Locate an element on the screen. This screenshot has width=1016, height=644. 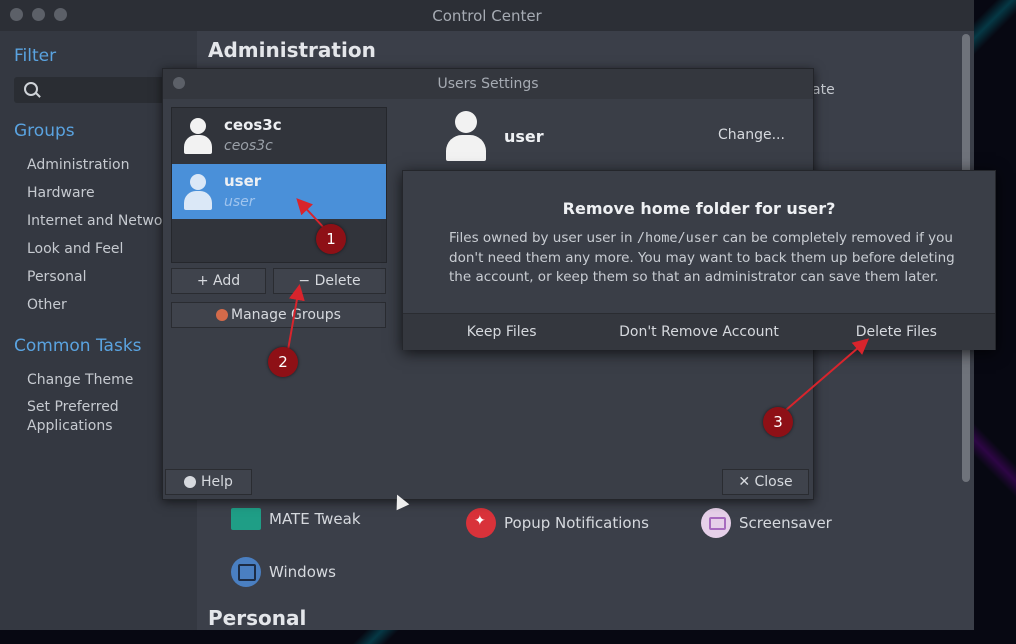
annotation-marker-3: 3 is located at coordinates (778, 422).